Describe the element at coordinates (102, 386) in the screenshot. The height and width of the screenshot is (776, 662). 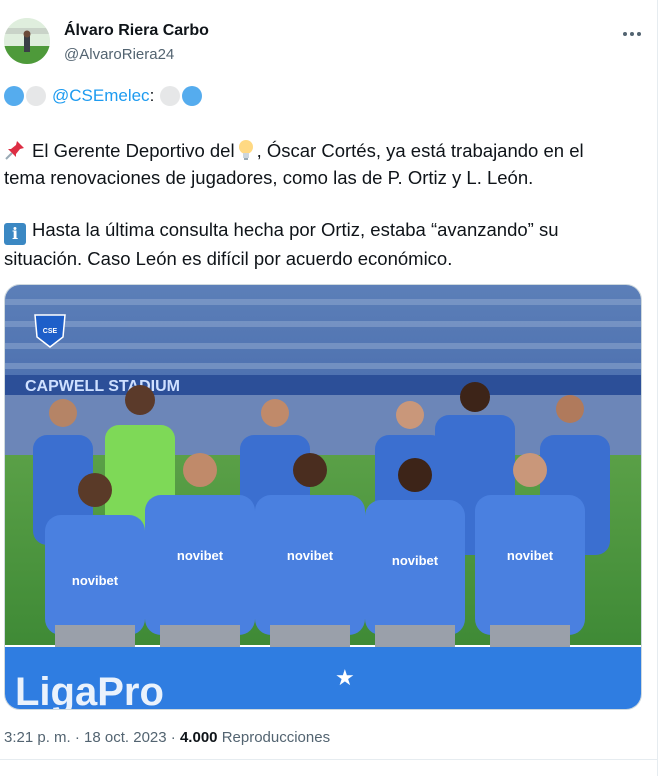
I see `stadium-banner-text: CAPWELL STADIUM` at that location.